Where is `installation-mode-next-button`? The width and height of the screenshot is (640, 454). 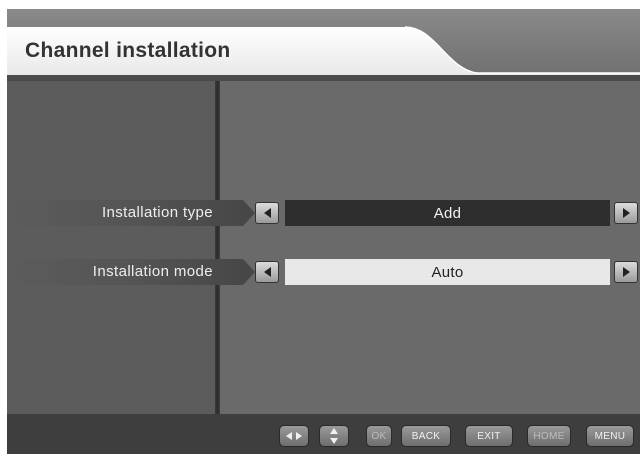 installation-mode-next-button is located at coordinates (626, 272).